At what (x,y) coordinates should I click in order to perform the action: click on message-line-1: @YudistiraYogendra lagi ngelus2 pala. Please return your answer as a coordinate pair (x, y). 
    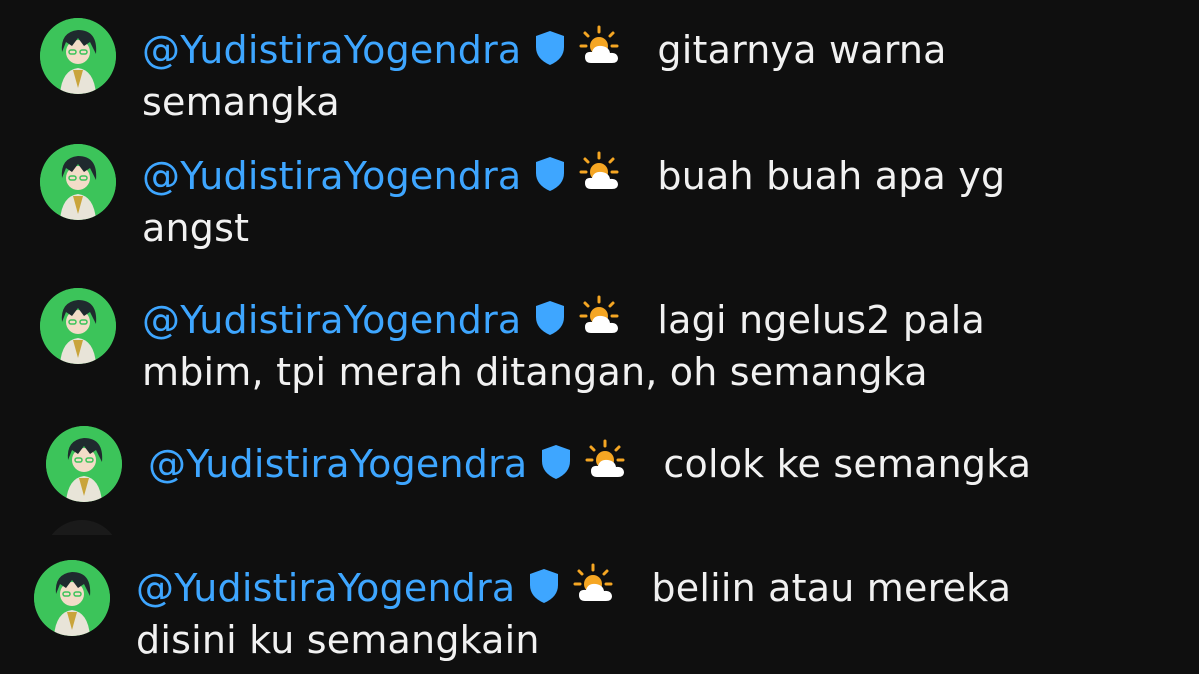
    Looking at the image, I should click on (563, 320).